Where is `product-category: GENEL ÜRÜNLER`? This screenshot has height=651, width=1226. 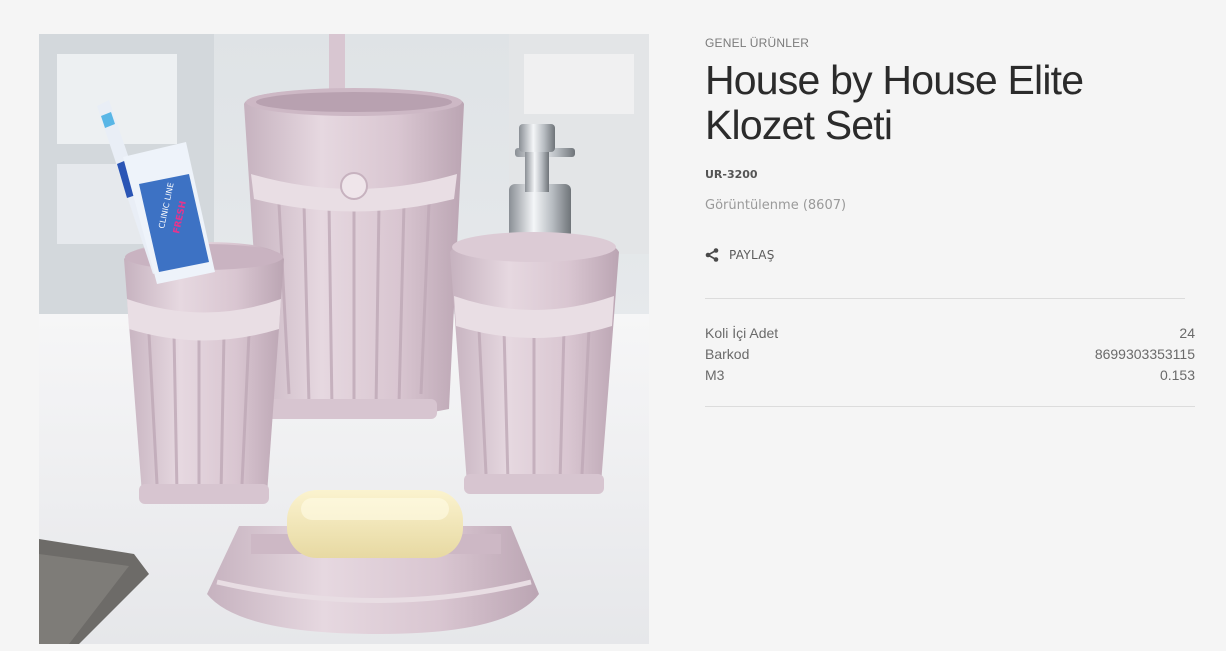 product-category: GENEL ÜRÜNLER is located at coordinates (757, 43).